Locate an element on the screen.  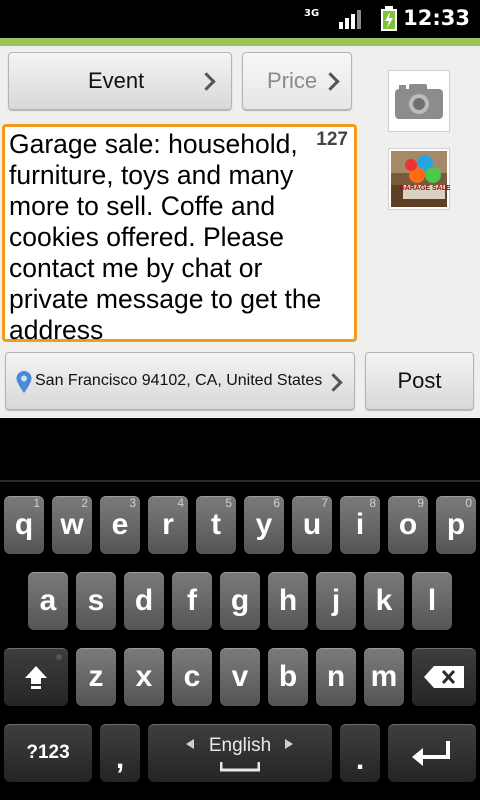
key-q-letter: q is located at coordinates (24, 524).